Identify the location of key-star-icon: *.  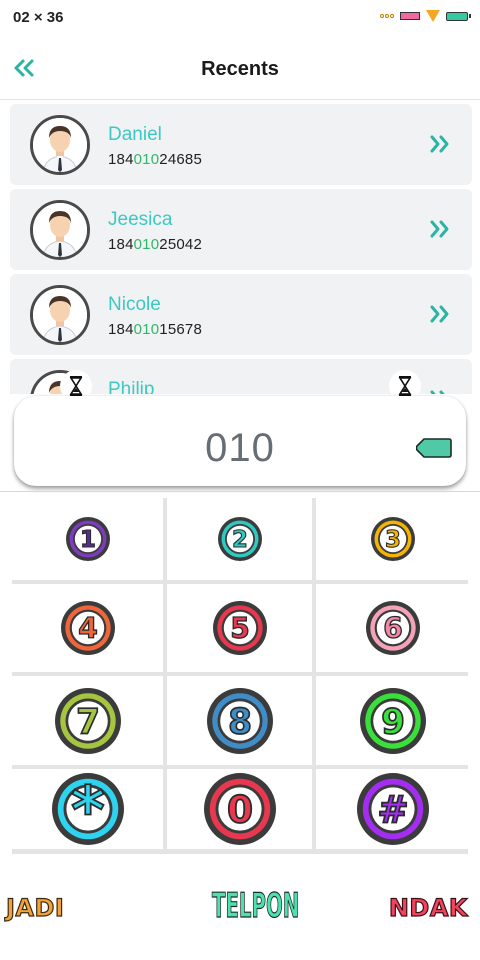
(87, 809).